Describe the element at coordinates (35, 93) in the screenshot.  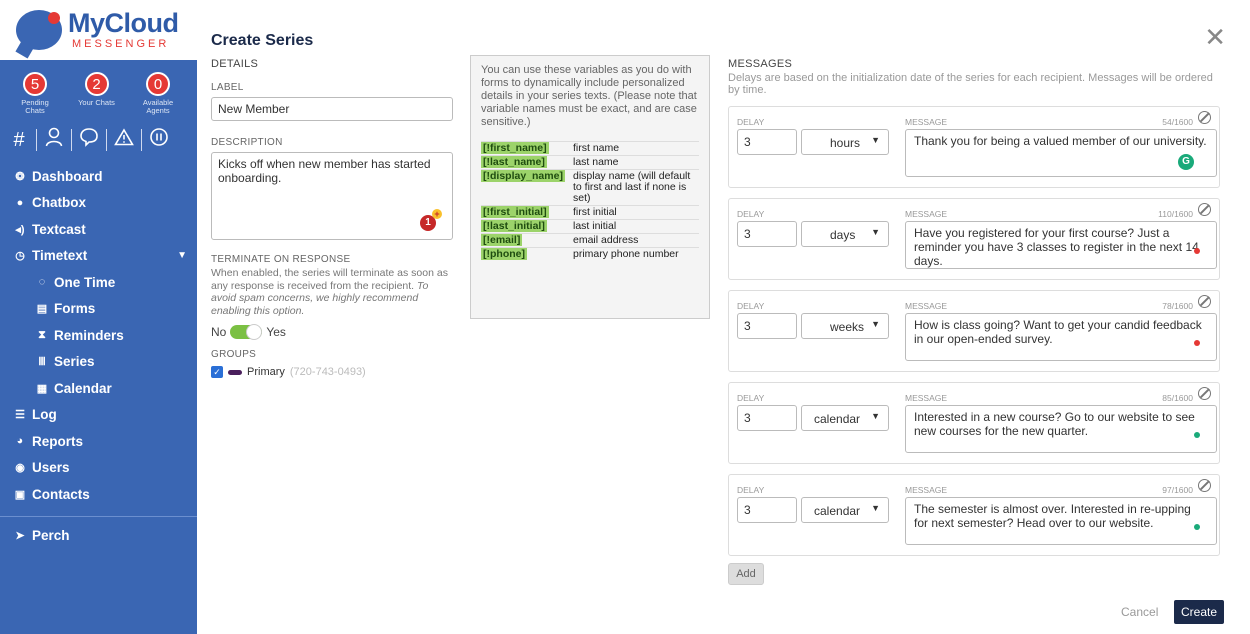
I see `stat-pending-chats: 5 Pending Chats` at that location.